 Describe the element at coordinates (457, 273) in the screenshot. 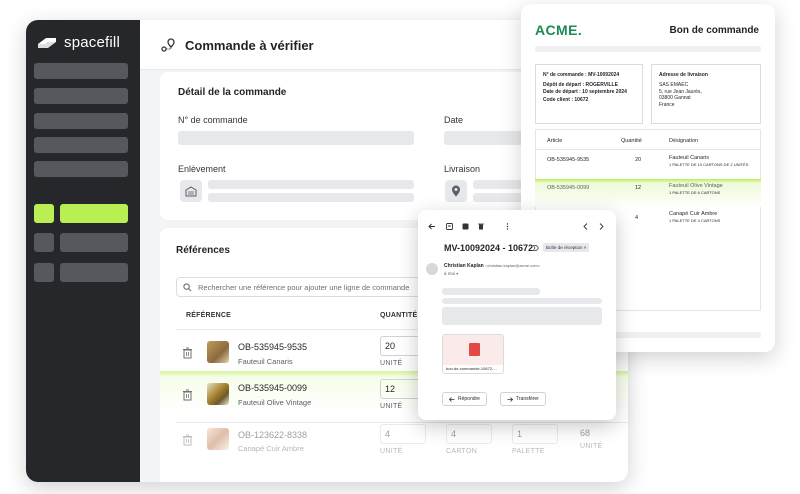

I see `expand-recipients-icon: ▾` at that location.